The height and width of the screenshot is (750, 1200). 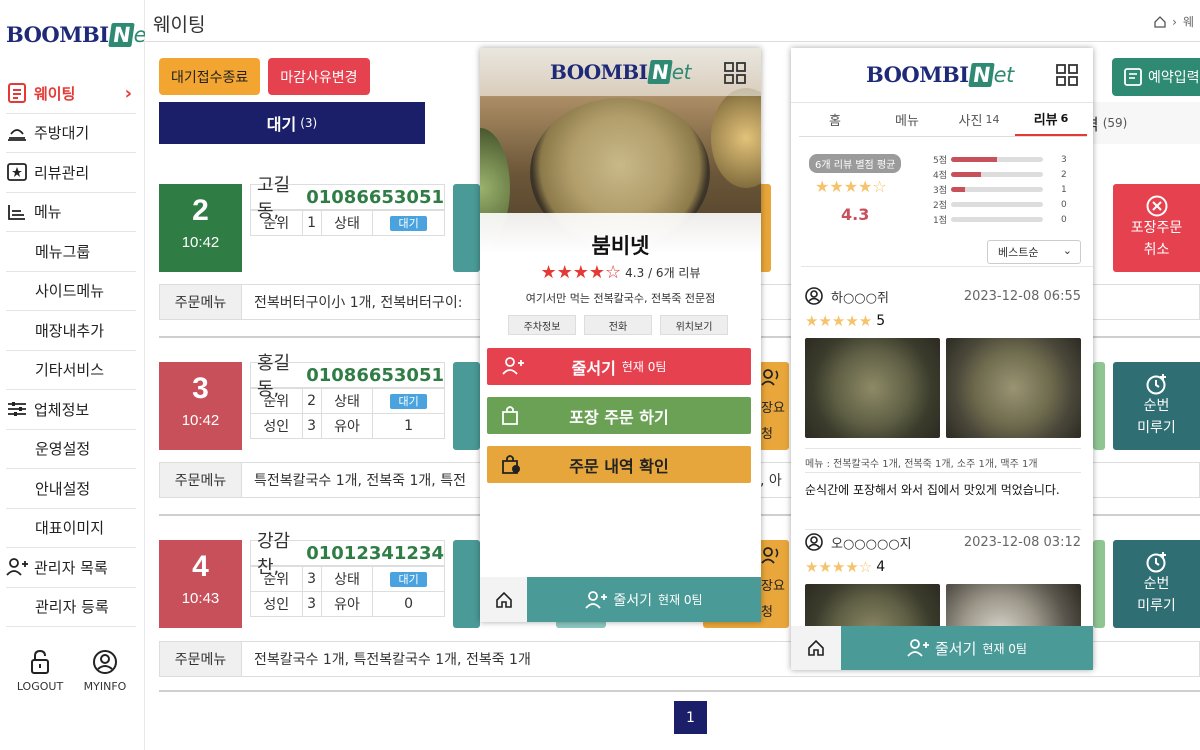 What do you see at coordinates (1188, 21) in the screenshot?
I see `breadcrumb-item: 웨` at bounding box center [1188, 21].